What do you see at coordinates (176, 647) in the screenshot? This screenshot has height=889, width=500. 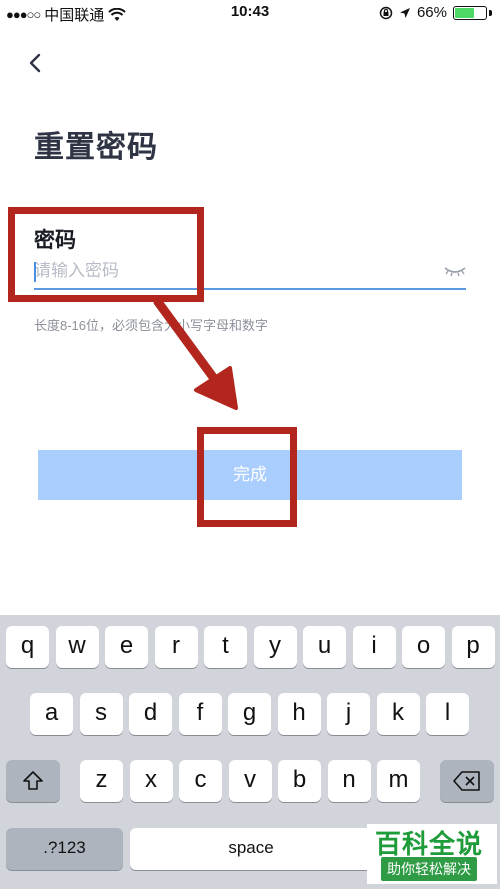 I see `key-r: r` at bounding box center [176, 647].